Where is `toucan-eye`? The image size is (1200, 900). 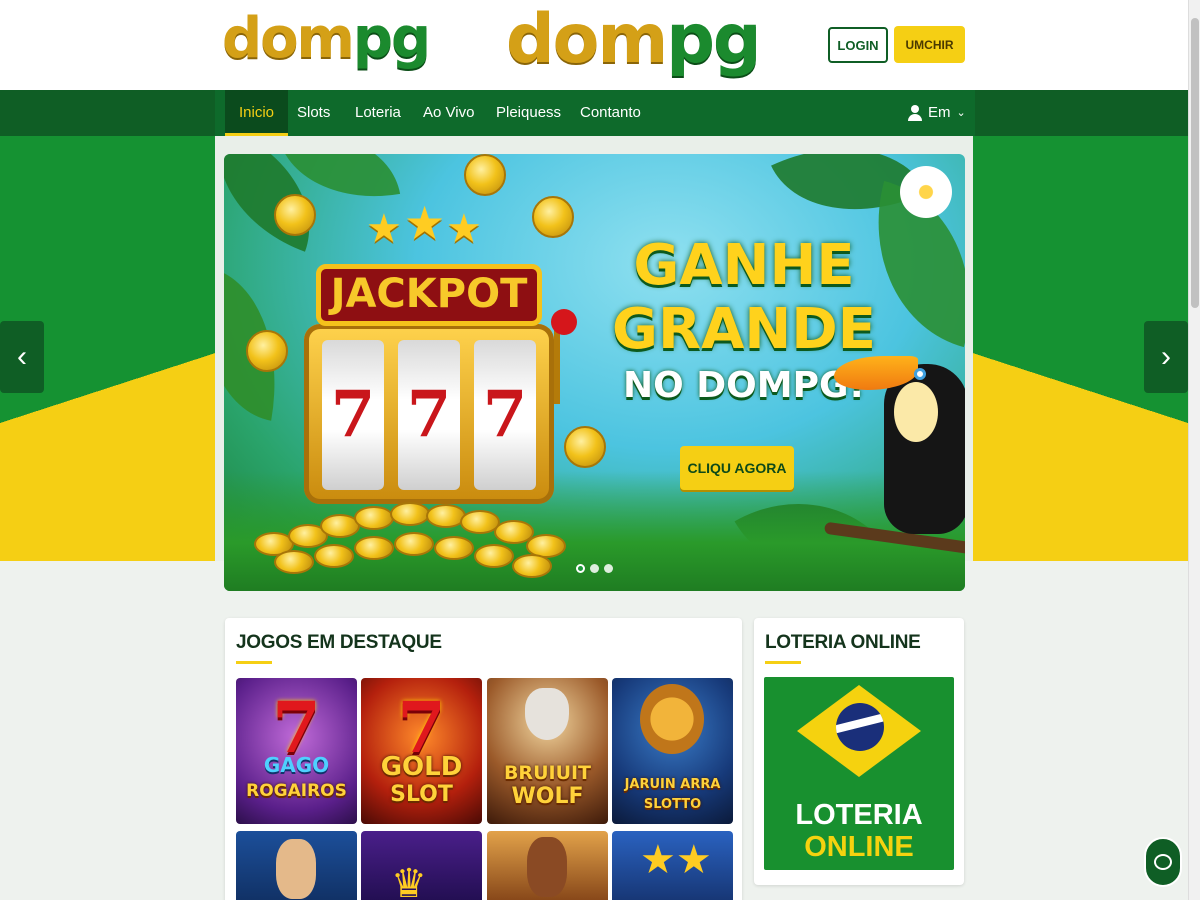 toucan-eye is located at coordinates (920, 374).